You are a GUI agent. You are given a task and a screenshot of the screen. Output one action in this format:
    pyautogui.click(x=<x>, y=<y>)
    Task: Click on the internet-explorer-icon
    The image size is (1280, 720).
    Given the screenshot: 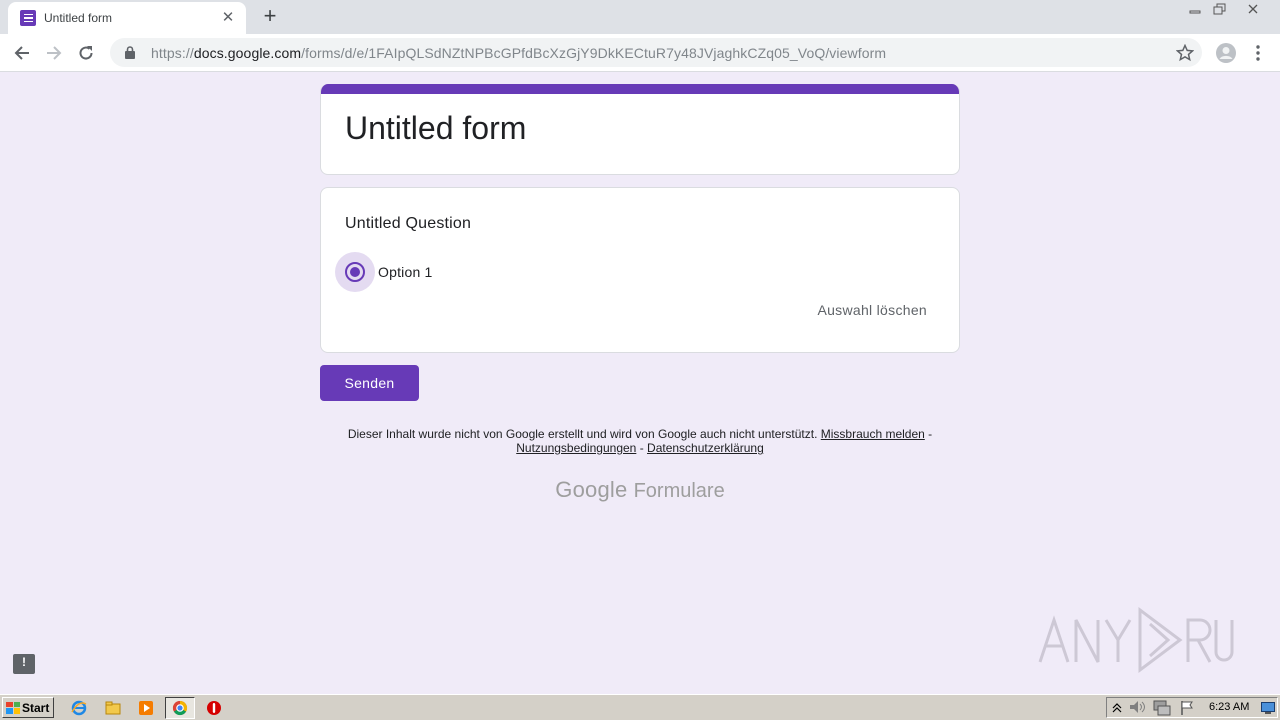 What is the action you would take?
    pyautogui.click(x=79, y=708)
    